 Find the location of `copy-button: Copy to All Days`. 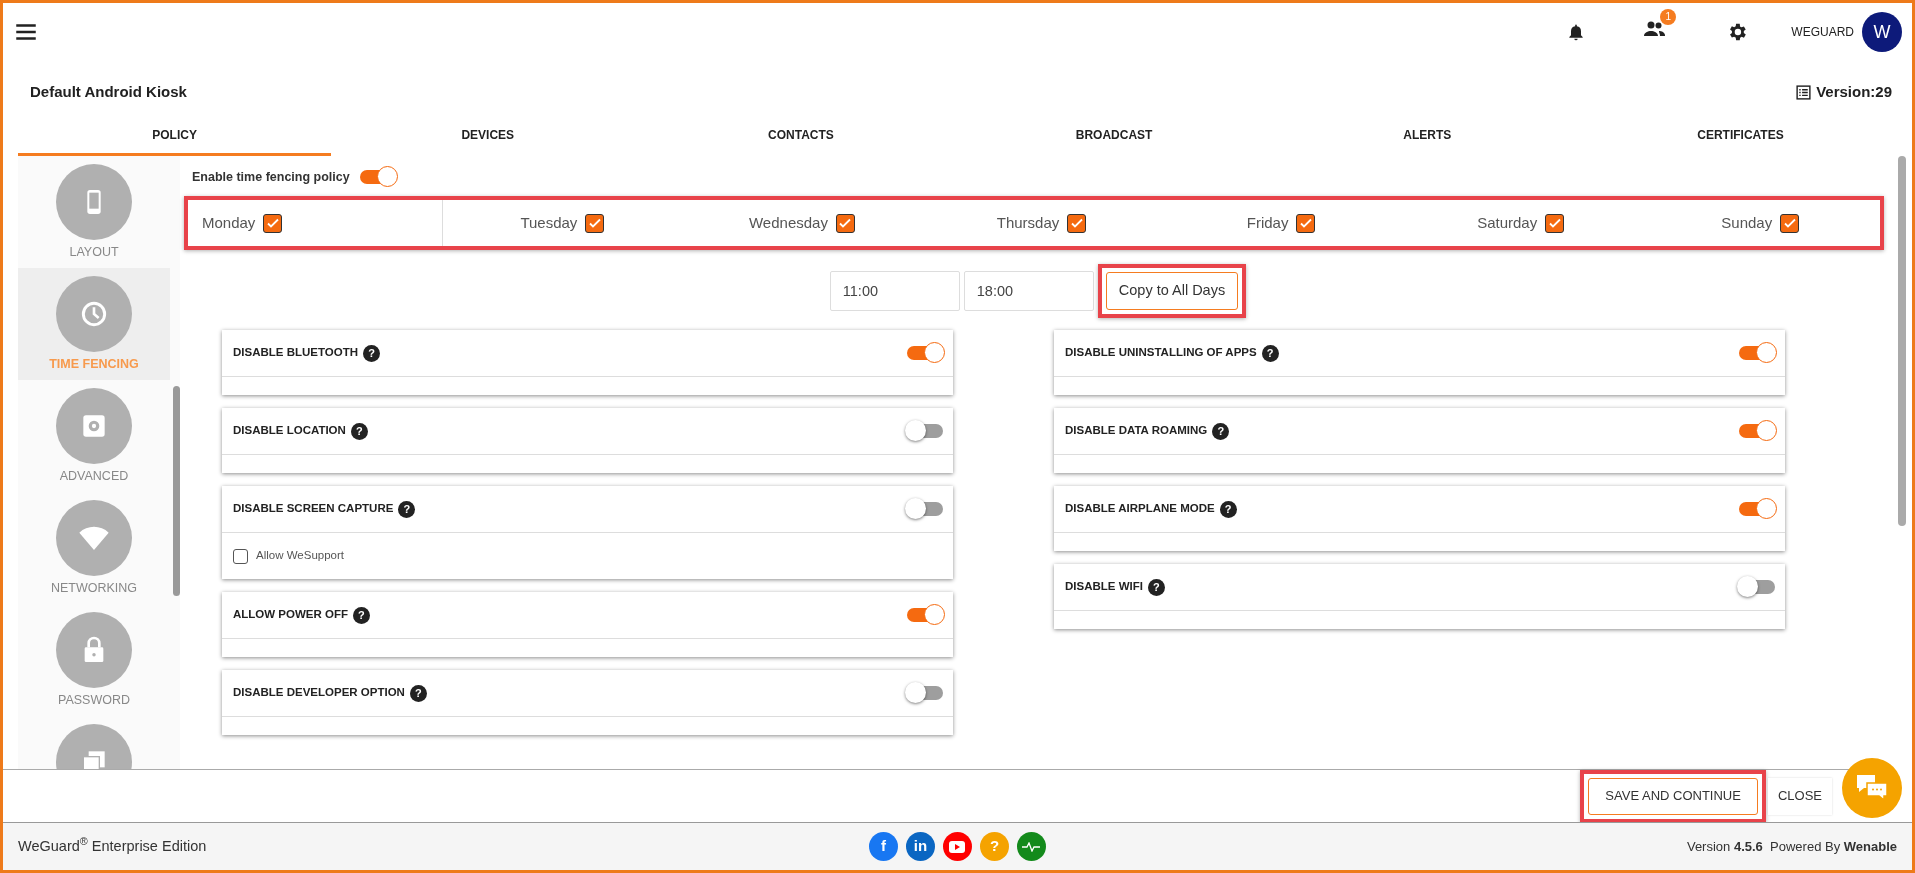

copy-button: Copy to All Days is located at coordinates (1172, 291).